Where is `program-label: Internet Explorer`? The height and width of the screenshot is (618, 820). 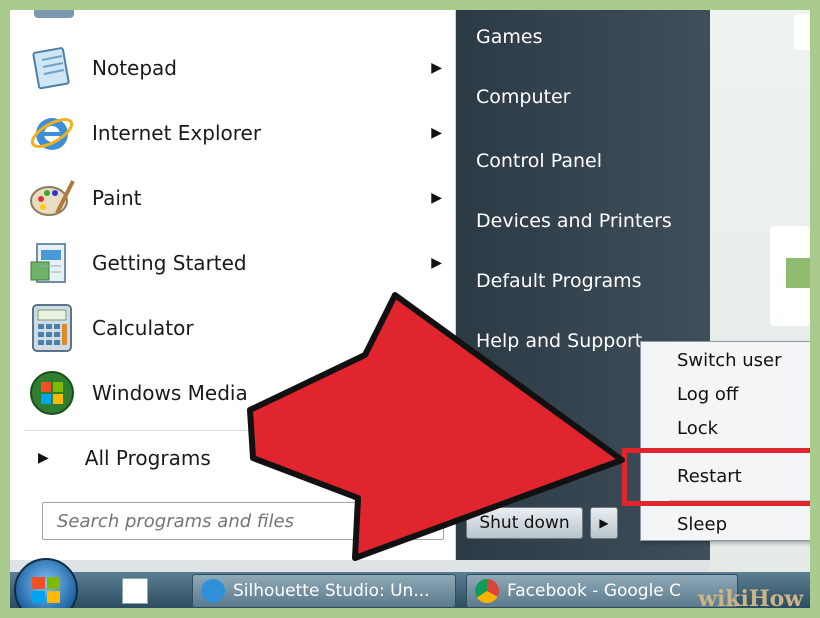 program-label: Internet Explorer is located at coordinates (177, 133).